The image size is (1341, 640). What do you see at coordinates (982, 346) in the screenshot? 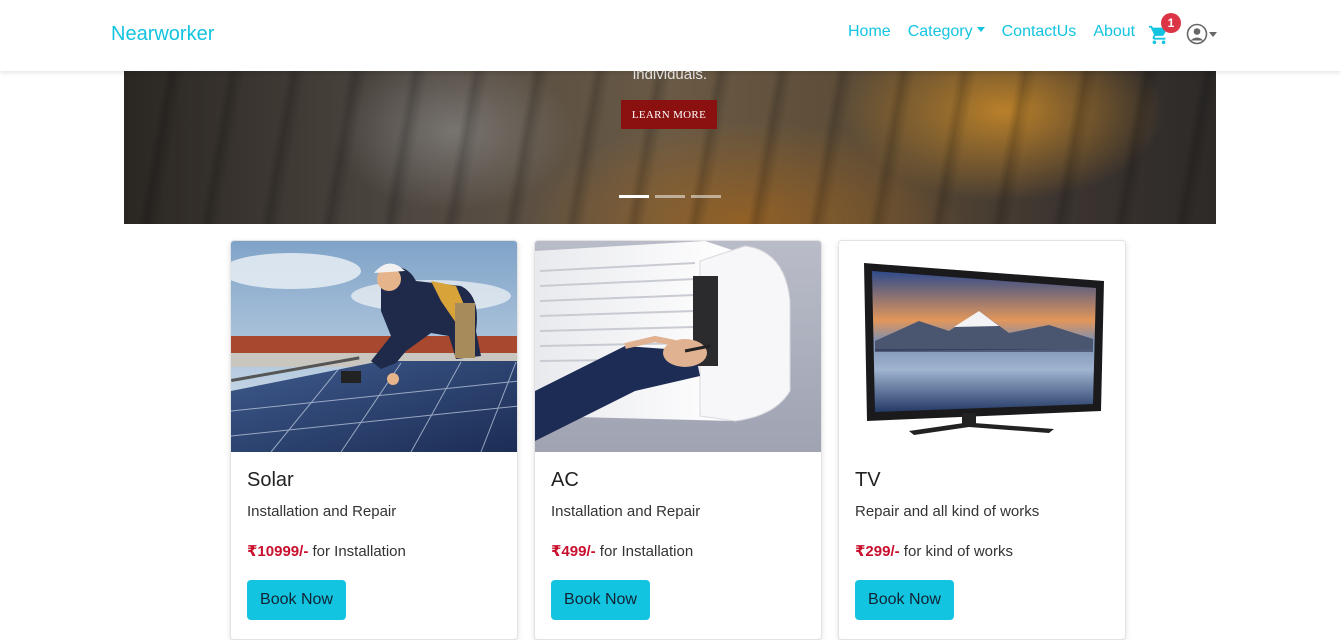
I see `tv-image` at bounding box center [982, 346].